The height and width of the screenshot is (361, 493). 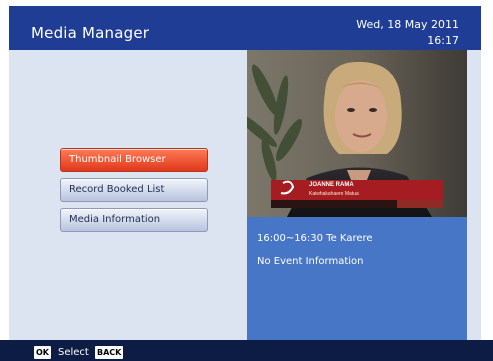 What do you see at coordinates (73, 352) in the screenshot?
I see `ok-select-label: Select` at bounding box center [73, 352].